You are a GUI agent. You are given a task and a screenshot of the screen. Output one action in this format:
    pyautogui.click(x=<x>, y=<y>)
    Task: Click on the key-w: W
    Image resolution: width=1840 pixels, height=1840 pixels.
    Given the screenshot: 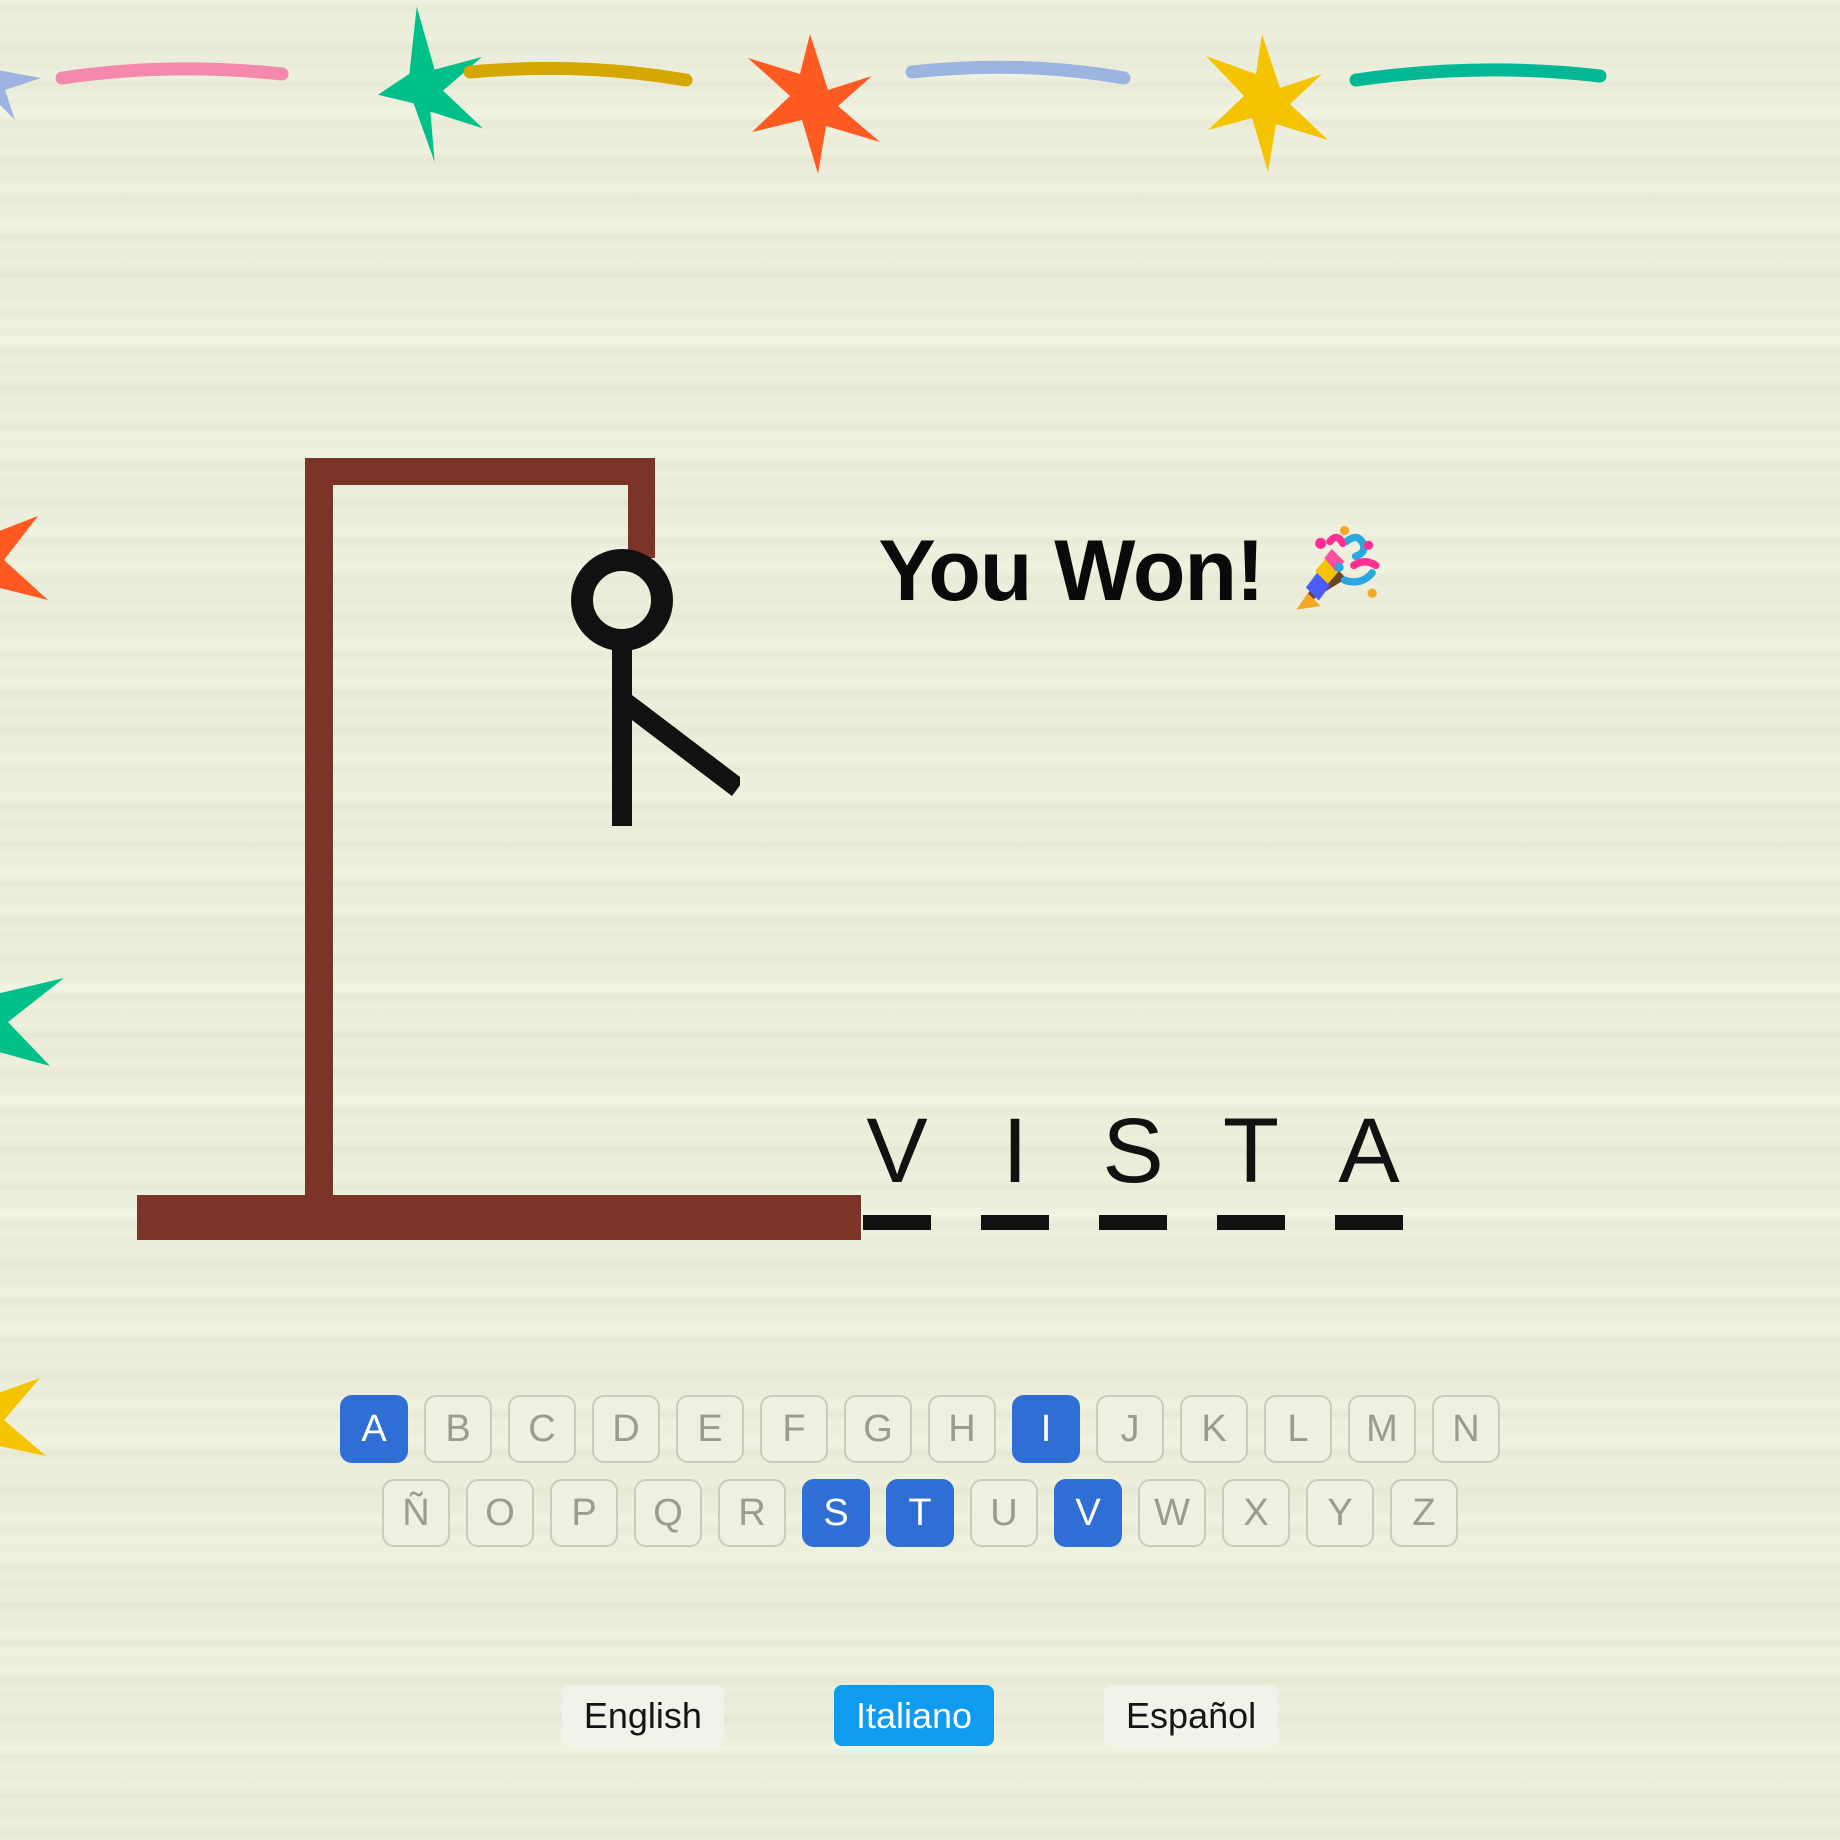 What is the action you would take?
    pyautogui.click(x=1172, y=1513)
    